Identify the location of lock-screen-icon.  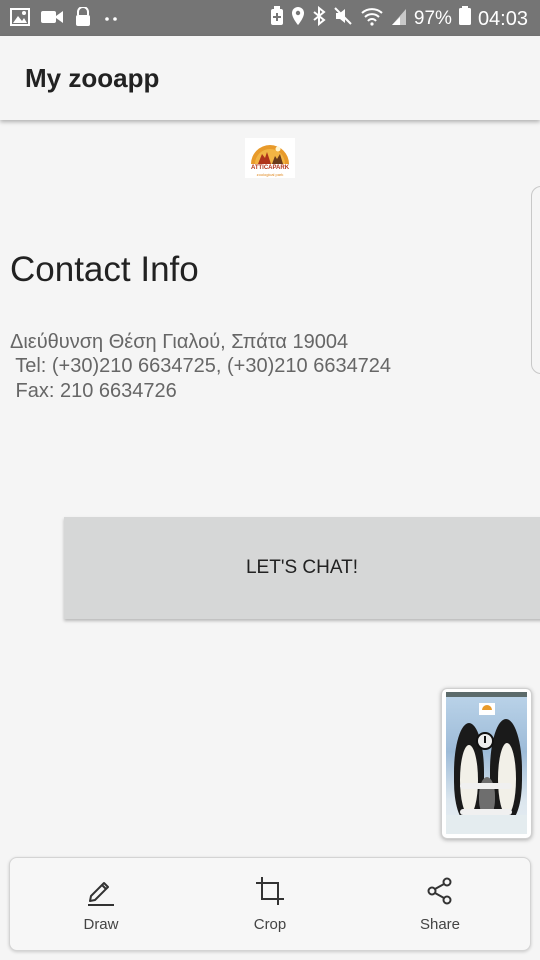
(83, 19).